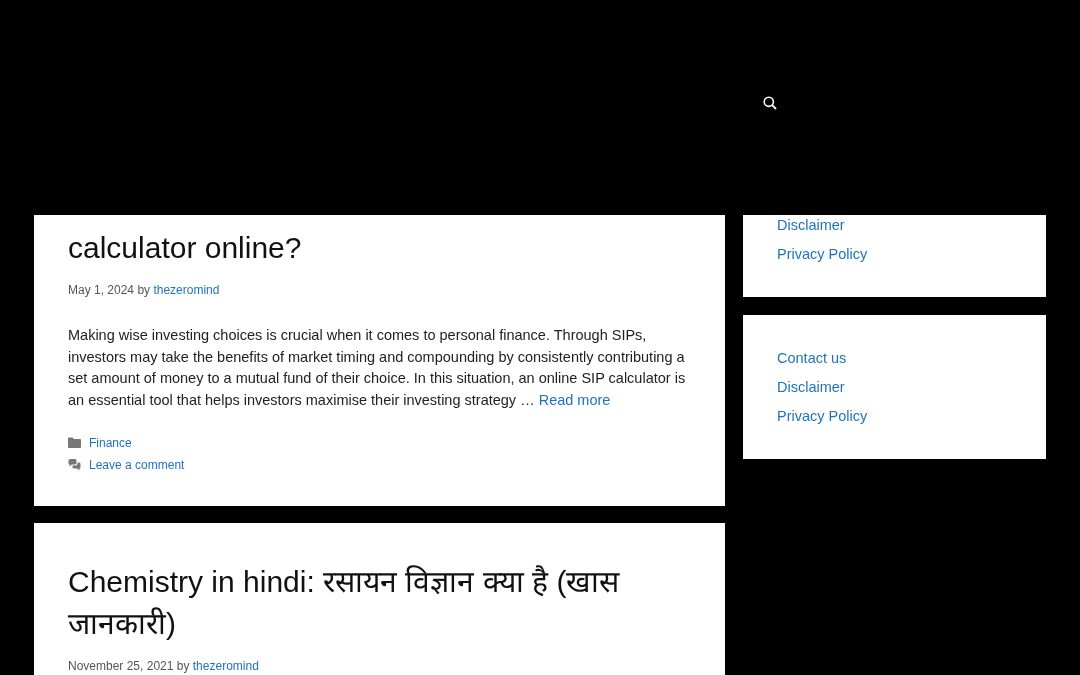  Describe the element at coordinates (110, 442) in the screenshot. I see `category-link: Finance` at that location.